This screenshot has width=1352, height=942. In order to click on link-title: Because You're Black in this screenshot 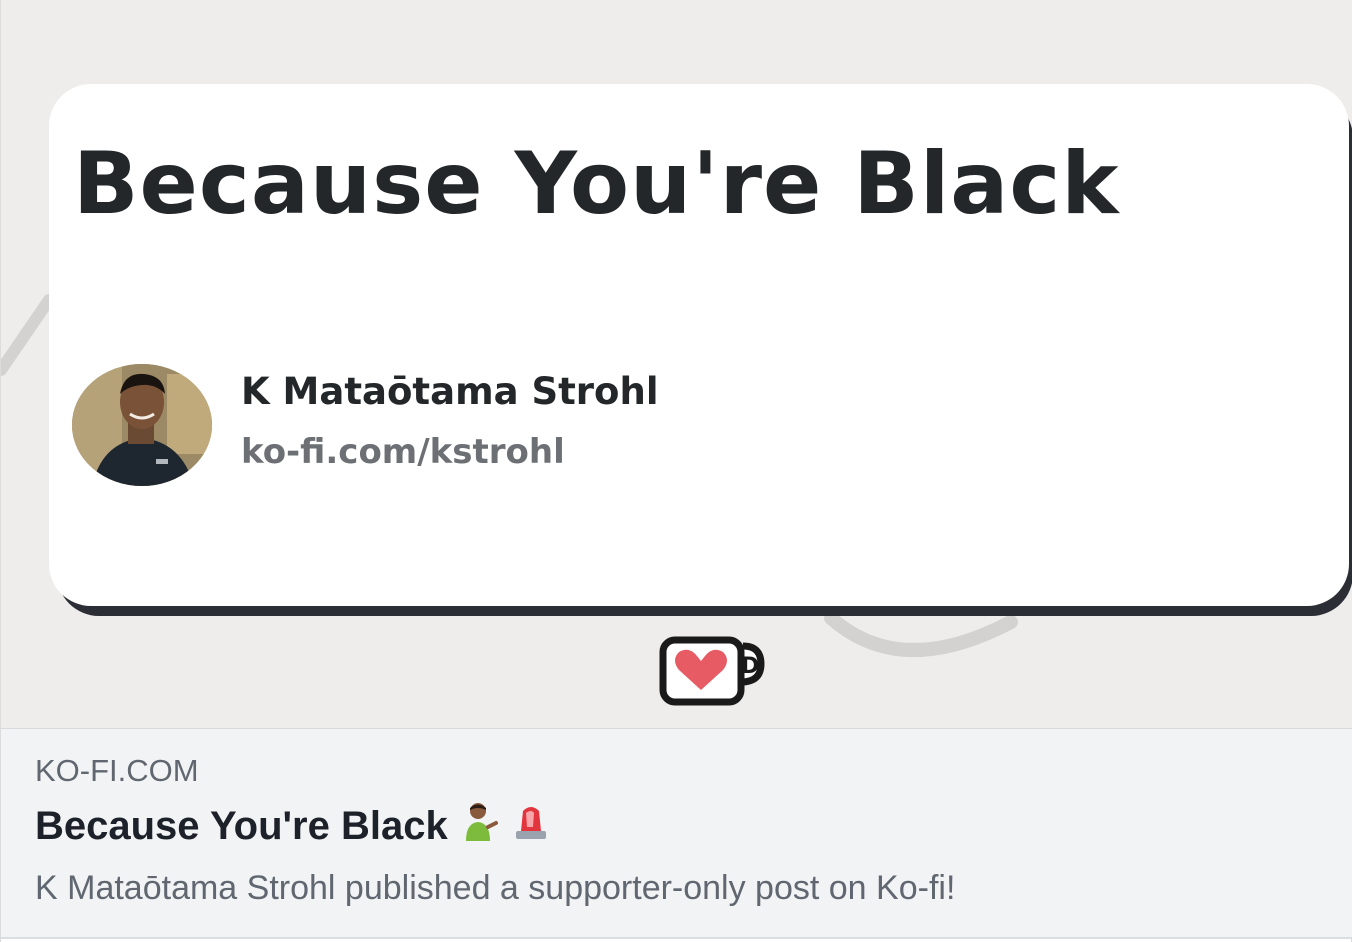, I will do `click(292, 826)`.